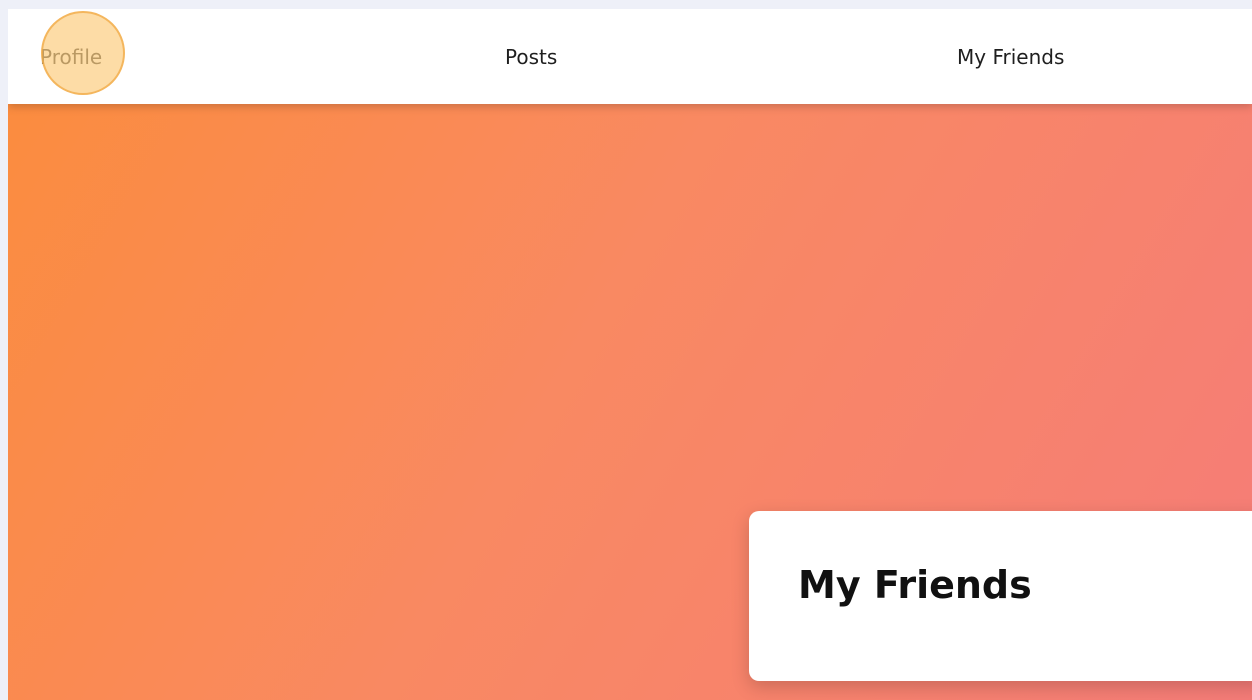 The image size is (1252, 700). Describe the element at coordinates (1010, 56) in the screenshot. I see `nav-item-my-friends: My Friends` at that location.